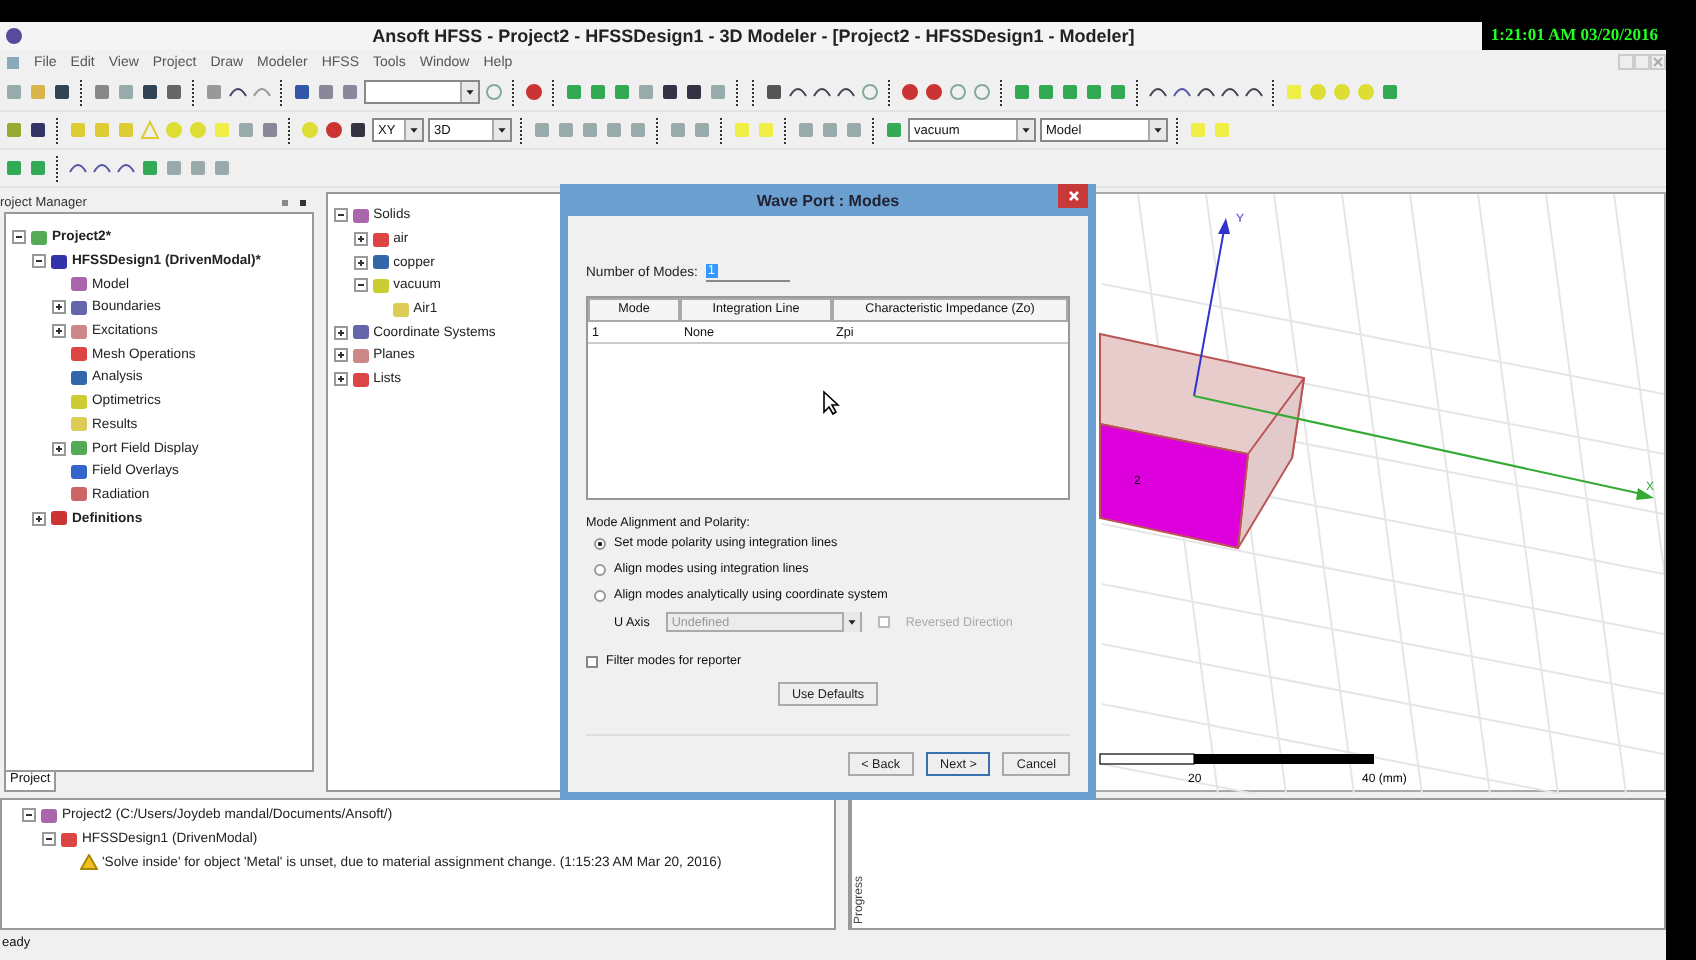 This screenshot has width=1696, height=960. I want to click on close-icon, so click(1073, 196).